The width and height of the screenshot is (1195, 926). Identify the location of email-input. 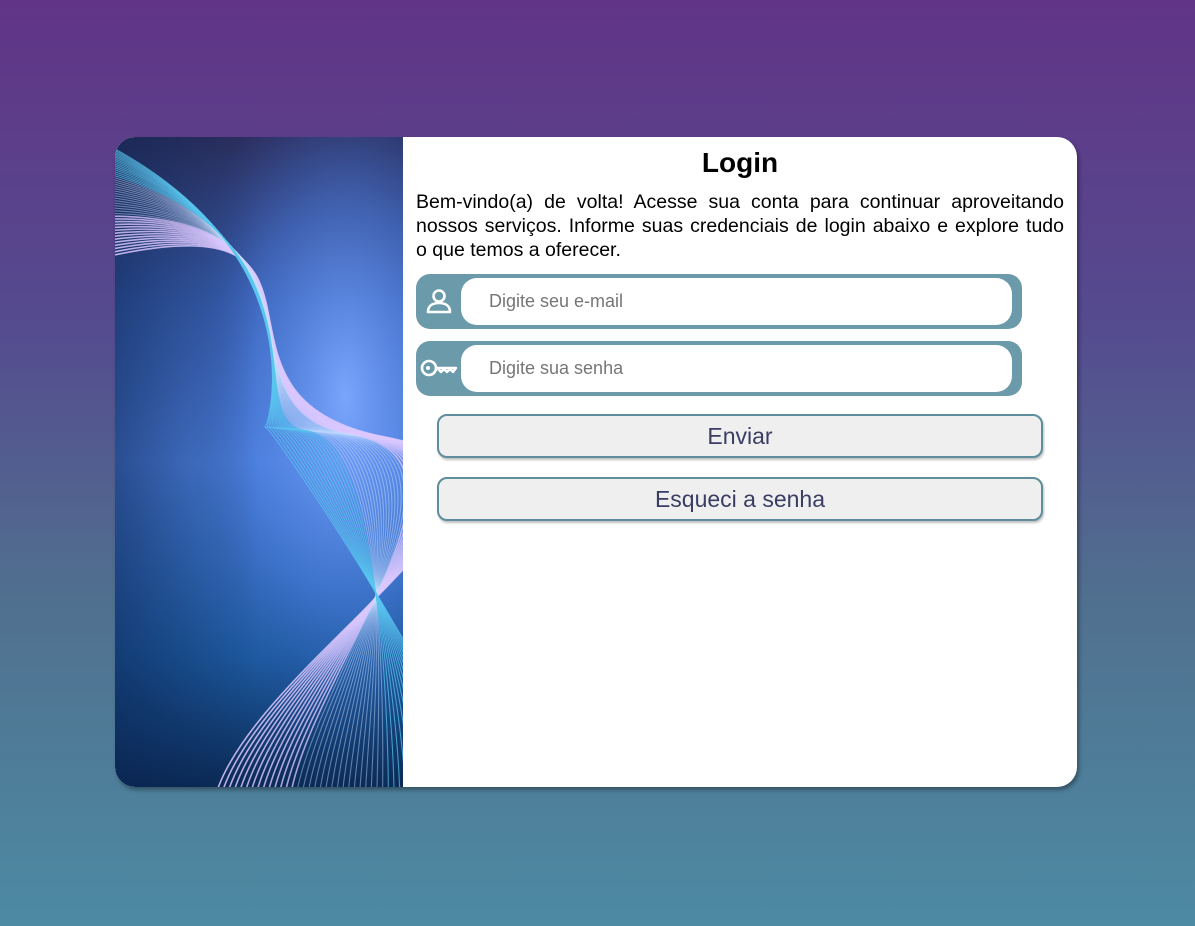
(736, 301).